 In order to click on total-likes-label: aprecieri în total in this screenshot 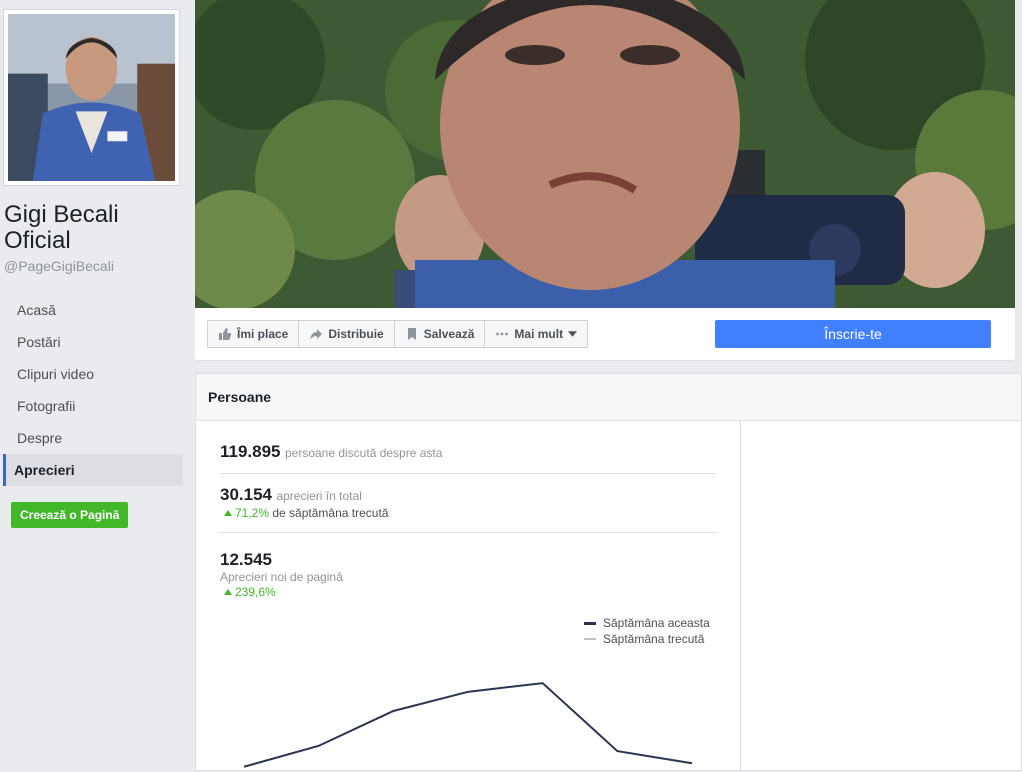, I will do `click(318, 496)`.